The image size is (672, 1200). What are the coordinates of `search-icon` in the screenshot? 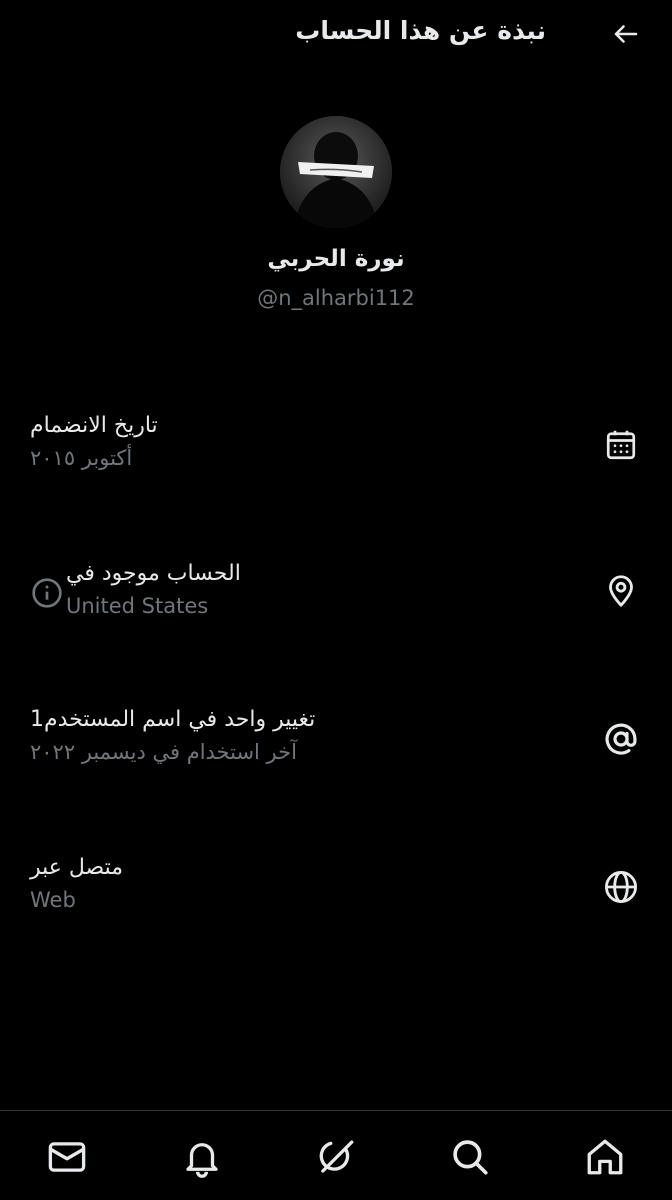 It's located at (470, 1157).